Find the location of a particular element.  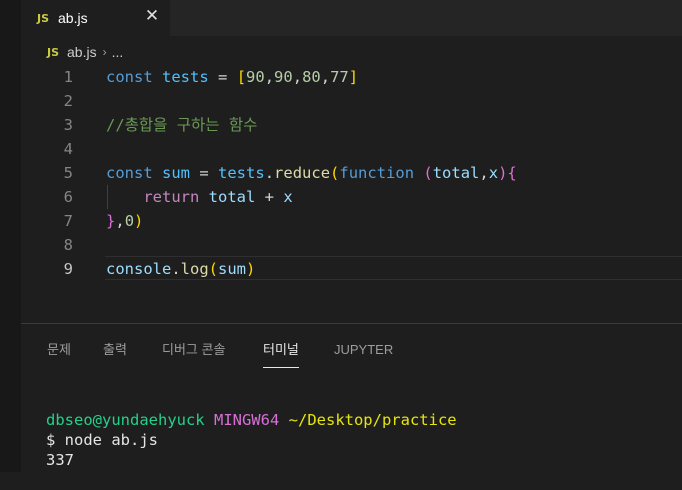

code-line: 1 const tests = [90,90,80,77] is located at coordinates (351, 77).